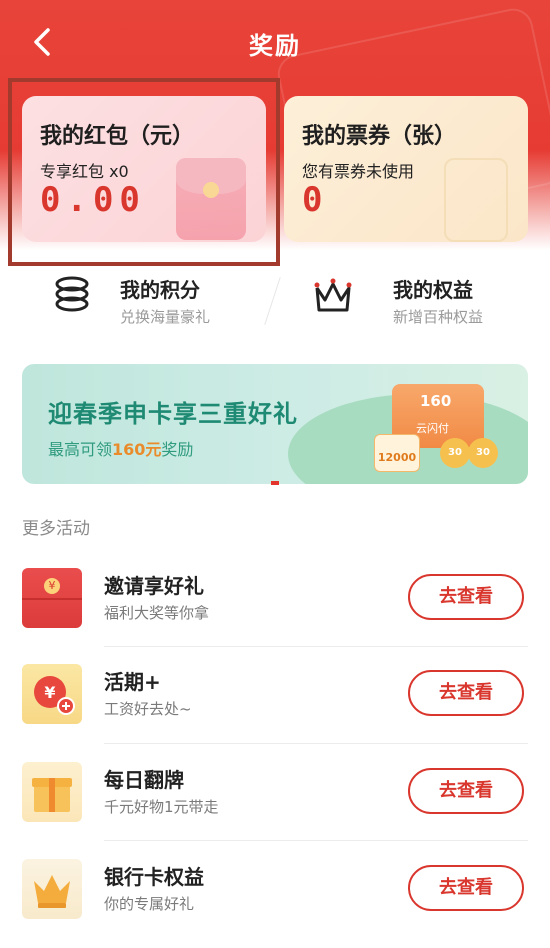 The height and width of the screenshot is (948, 550). What do you see at coordinates (52, 795) in the screenshot?
I see `gift-box-svg` at bounding box center [52, 795].